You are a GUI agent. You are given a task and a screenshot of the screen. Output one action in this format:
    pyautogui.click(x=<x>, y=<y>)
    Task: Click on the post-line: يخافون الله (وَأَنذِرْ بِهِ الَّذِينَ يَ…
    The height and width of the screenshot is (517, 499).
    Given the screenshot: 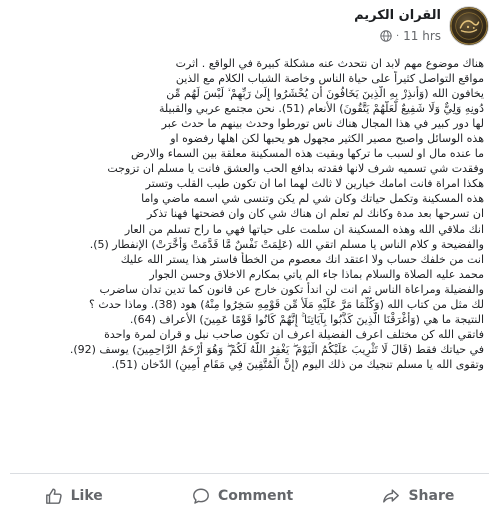 What is the action you would take?
    pyautogui.click(x=325, y=94)
    